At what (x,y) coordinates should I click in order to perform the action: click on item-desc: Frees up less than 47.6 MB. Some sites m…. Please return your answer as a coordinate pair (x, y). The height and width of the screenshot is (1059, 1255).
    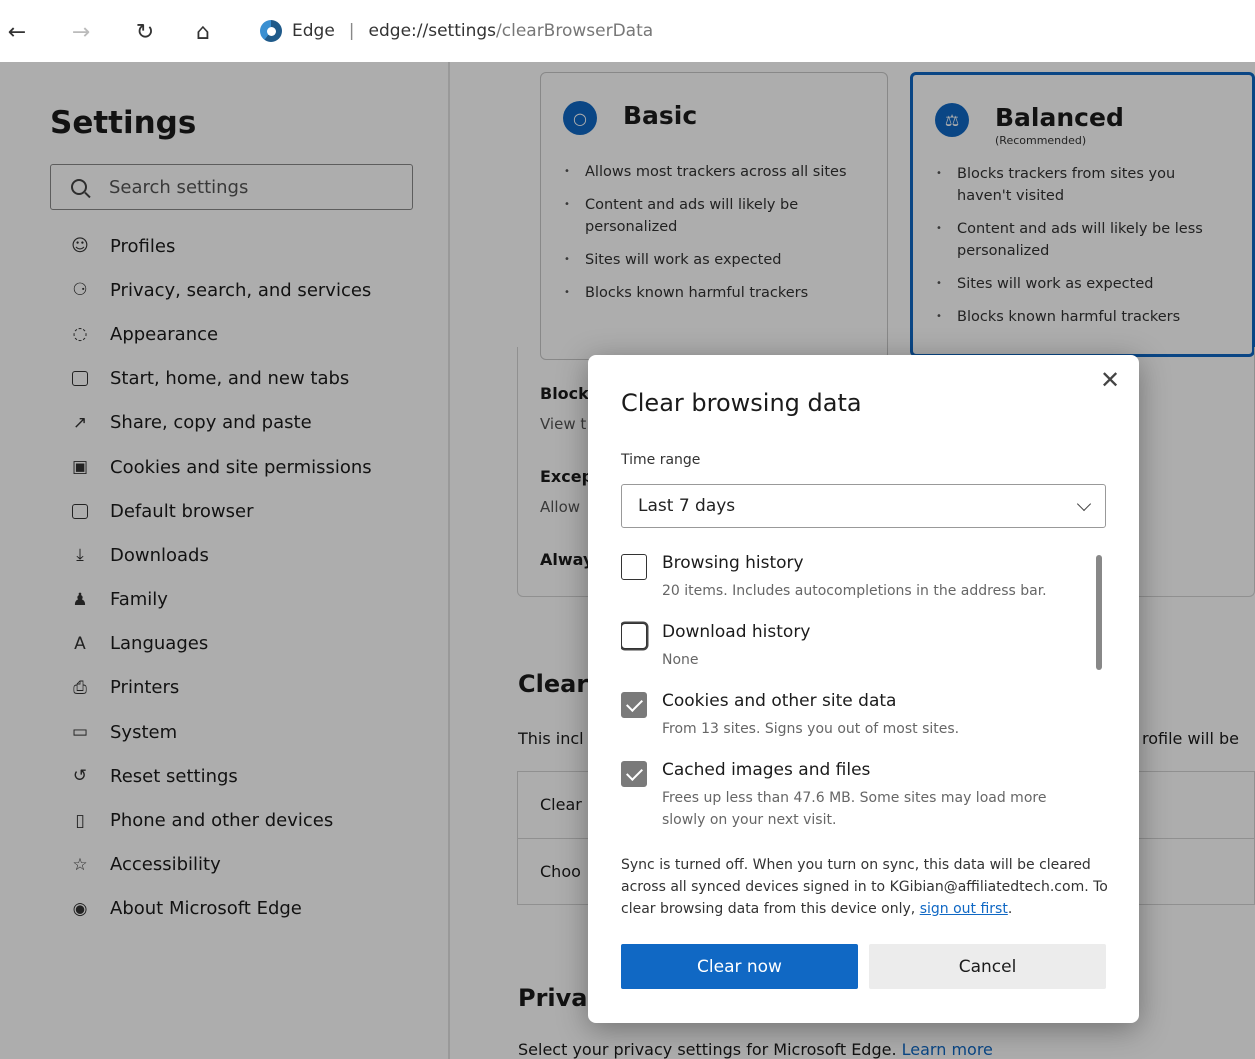
    Looking at the image, I should click on (854, 809).